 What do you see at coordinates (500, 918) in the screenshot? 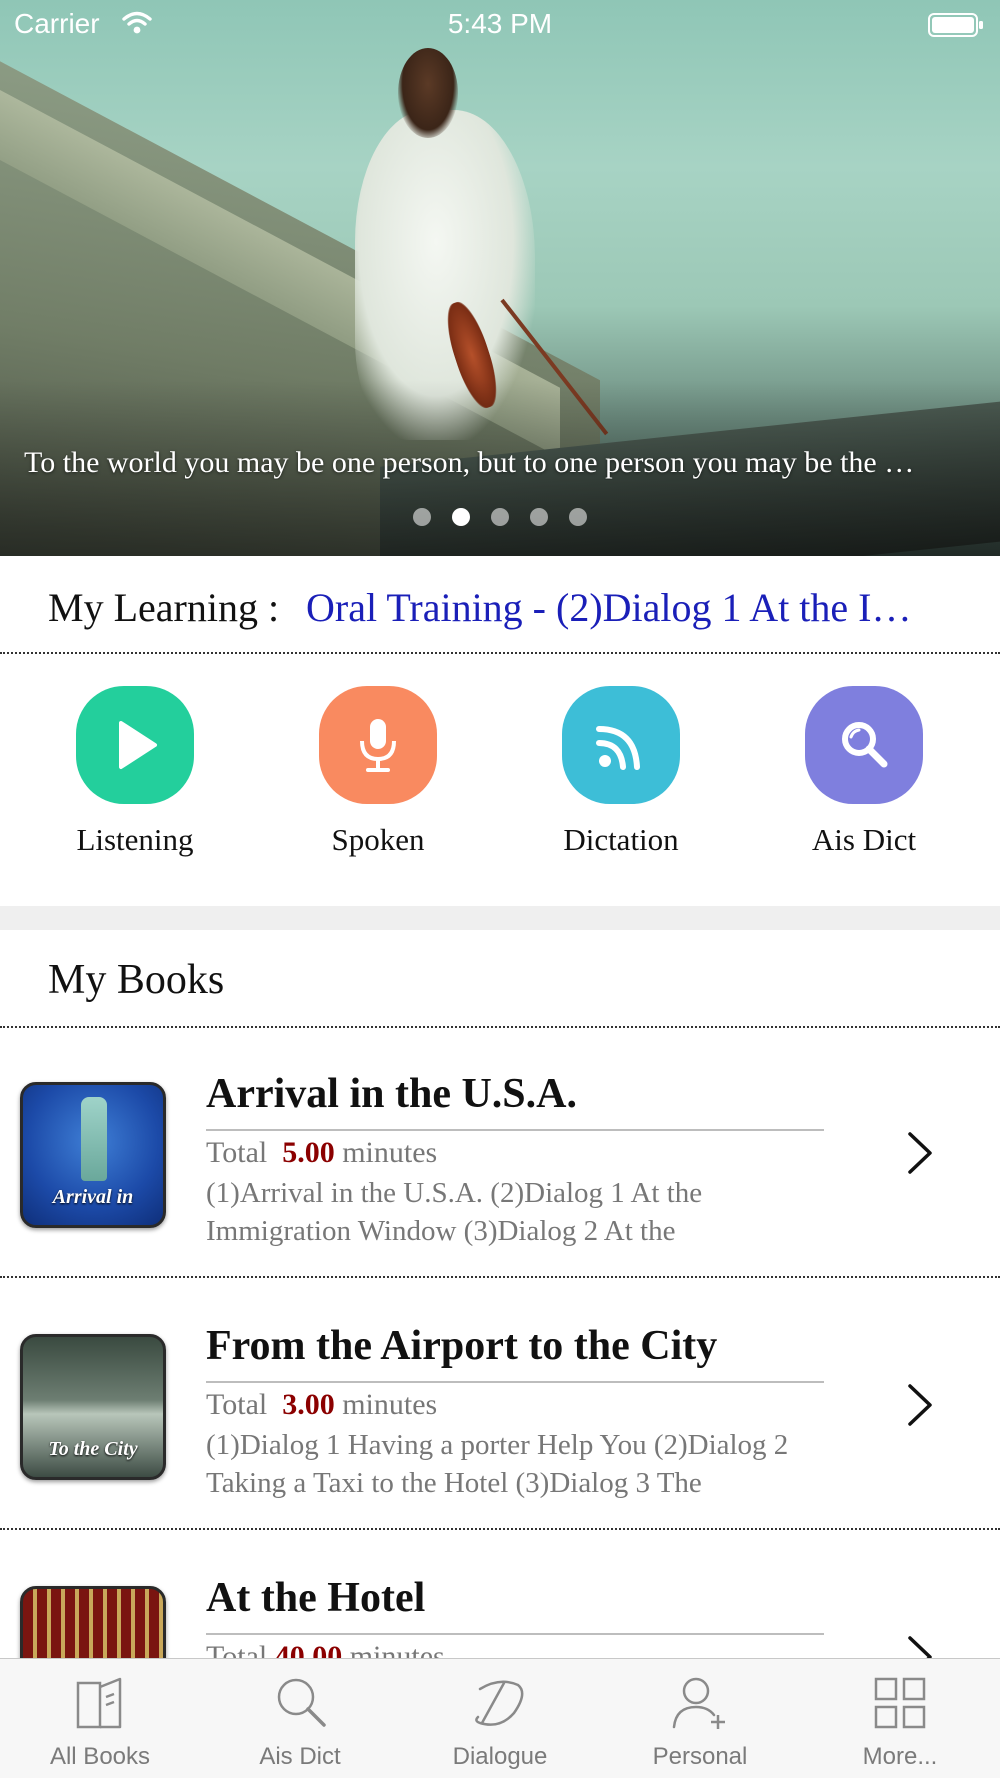
I see `section-divider` at bounding box center [500, 918].